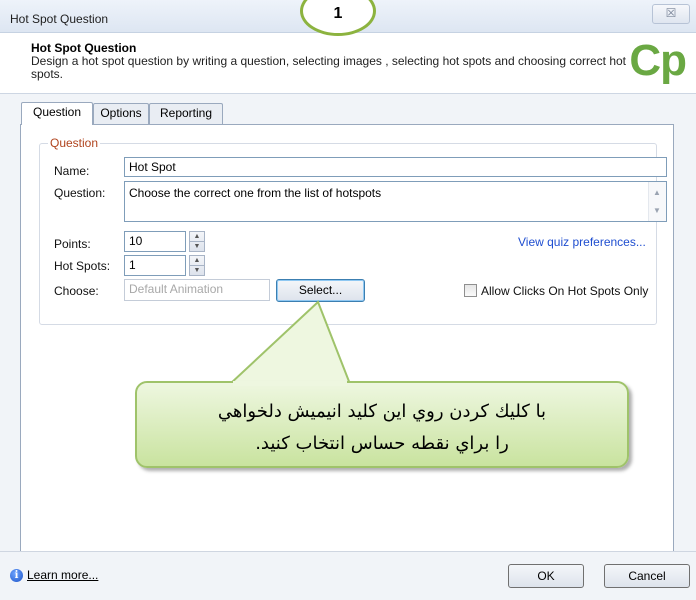  What do you see at coordinates (565, 291) in the screenshot?
I see `allow-clicks-label: Allow Clicks On Hot Spots Only` at bounding box center [565, 291].